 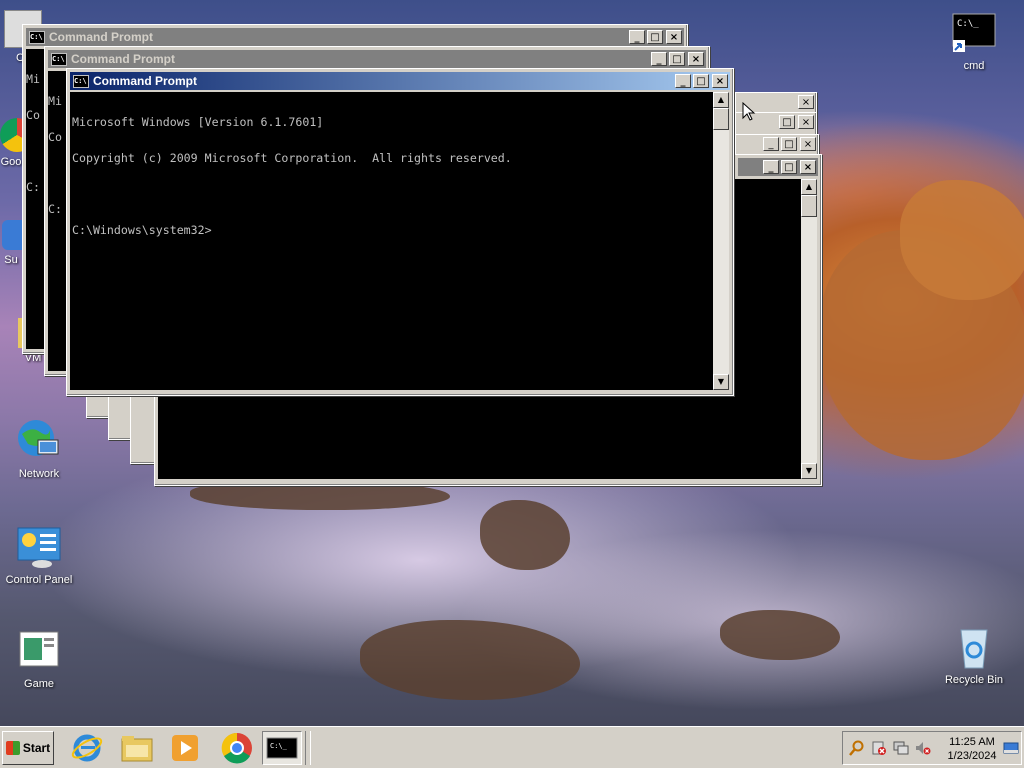 I want to click on desktop-icon-control-panel: Control Panel, so click(x=39, y=555).